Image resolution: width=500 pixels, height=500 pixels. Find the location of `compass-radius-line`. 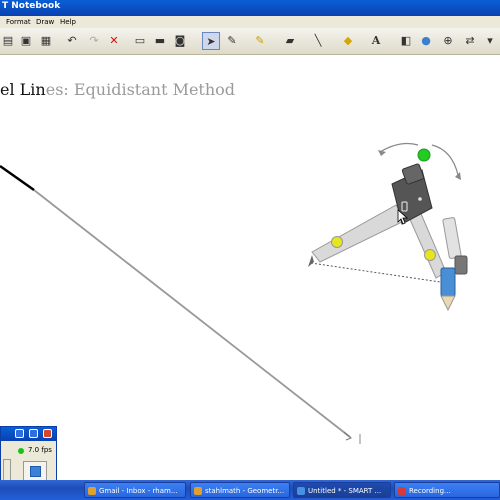

compass-radius-line is located at coordinates (379, 273).